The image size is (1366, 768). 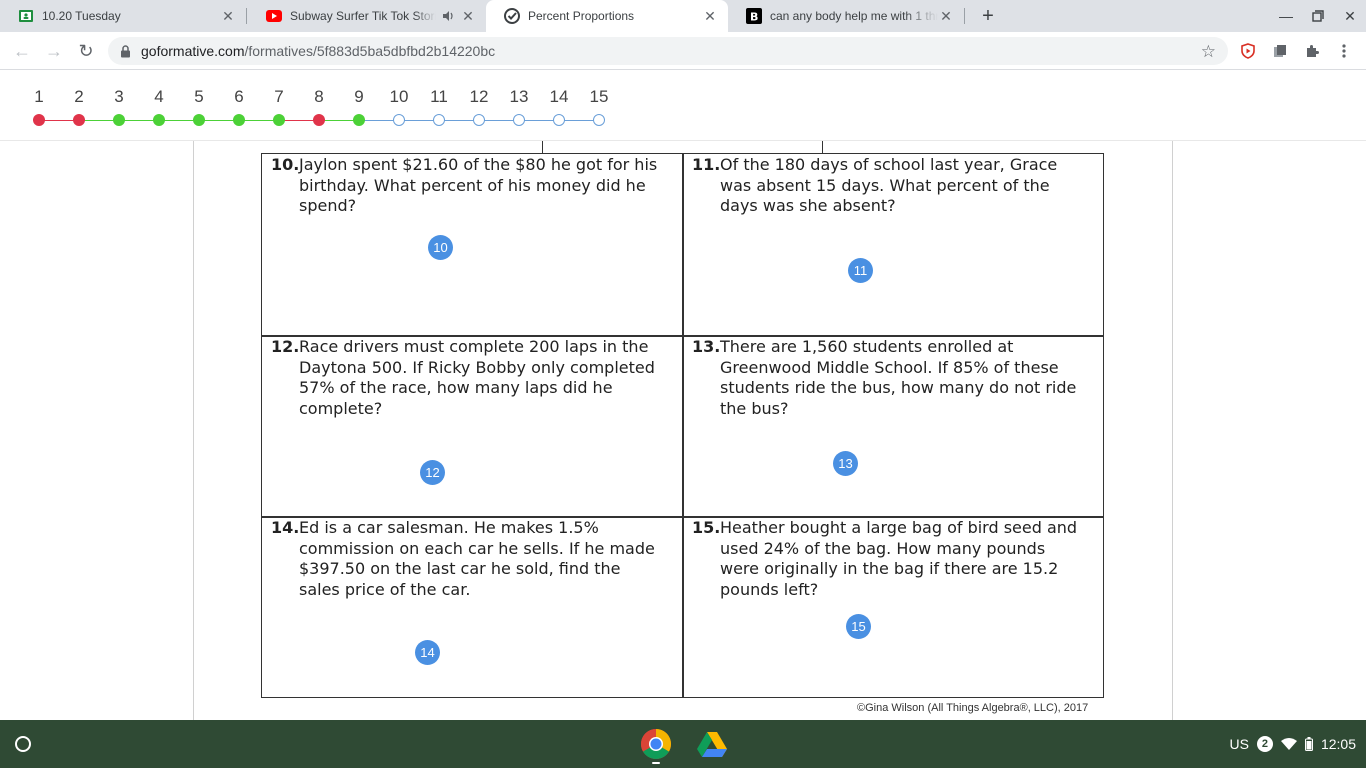 I want to click on question-number-10: 10, so click(x=399, y=97).